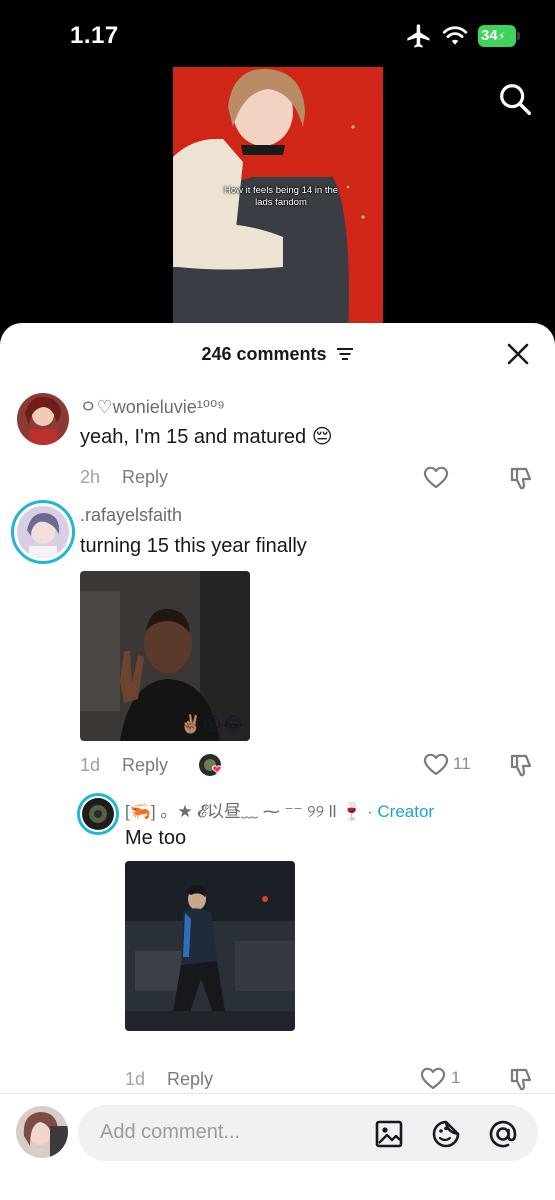  I want to click on like-button: 1, so click(443, 1079).